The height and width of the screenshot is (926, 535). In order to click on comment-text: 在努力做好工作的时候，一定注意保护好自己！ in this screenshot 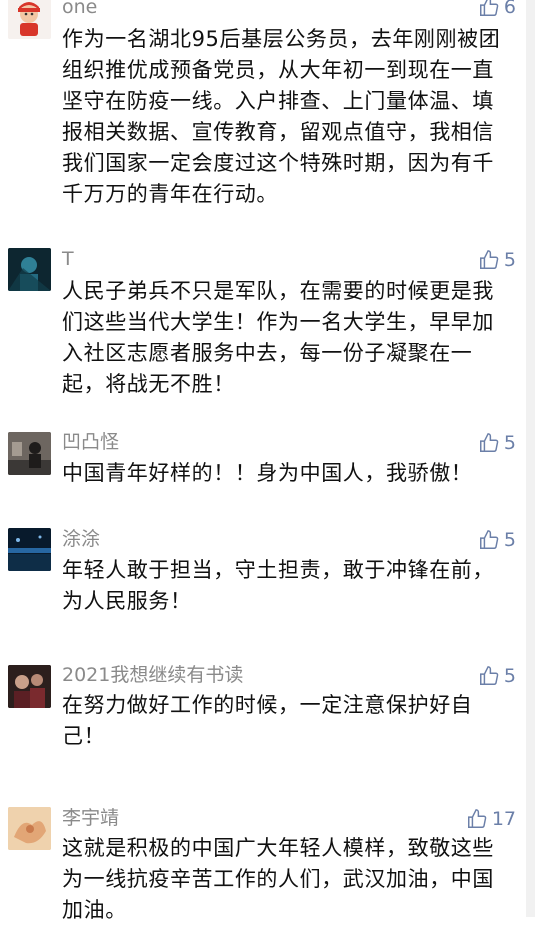, I will do `click(267, 720)`.